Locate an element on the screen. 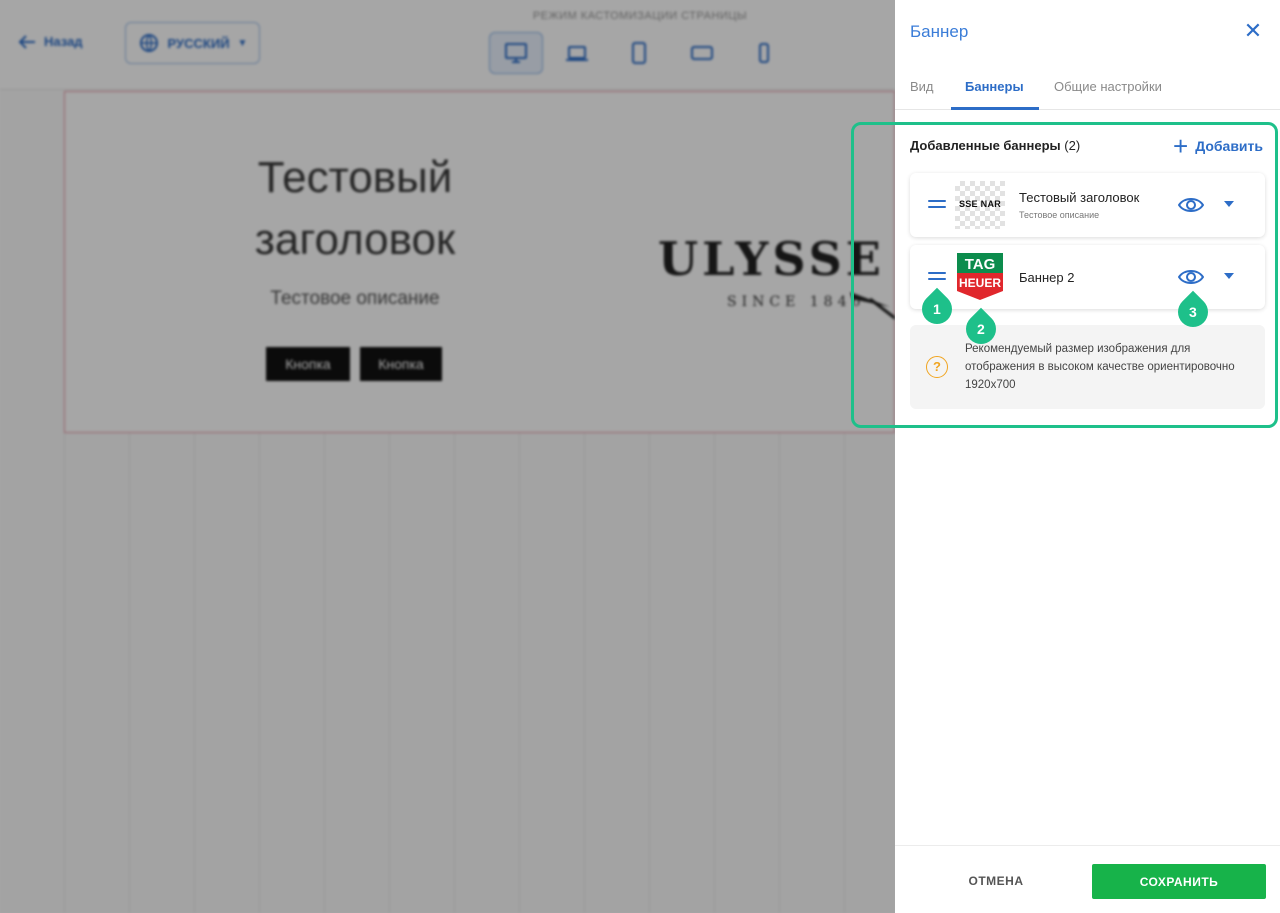  save-button: СОХРАНИТЬ is located at coordinates (1179, 881).